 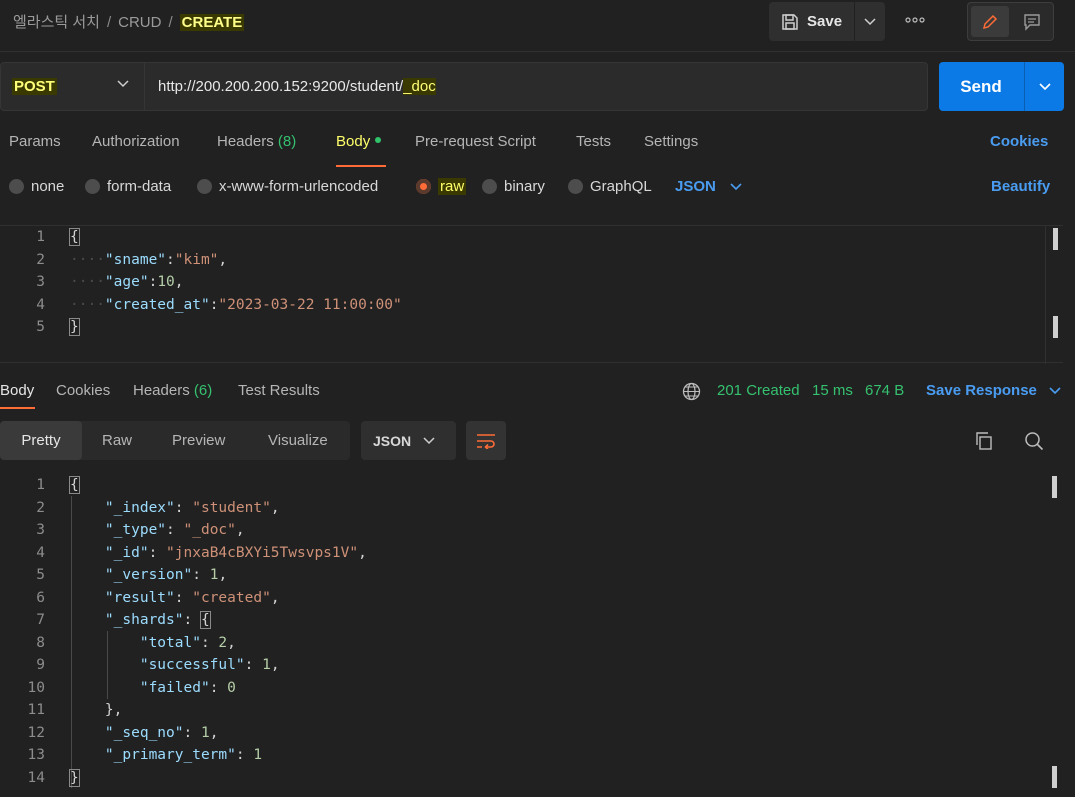 I want to click on chevron-down-icon, so click(x=870, y=21).